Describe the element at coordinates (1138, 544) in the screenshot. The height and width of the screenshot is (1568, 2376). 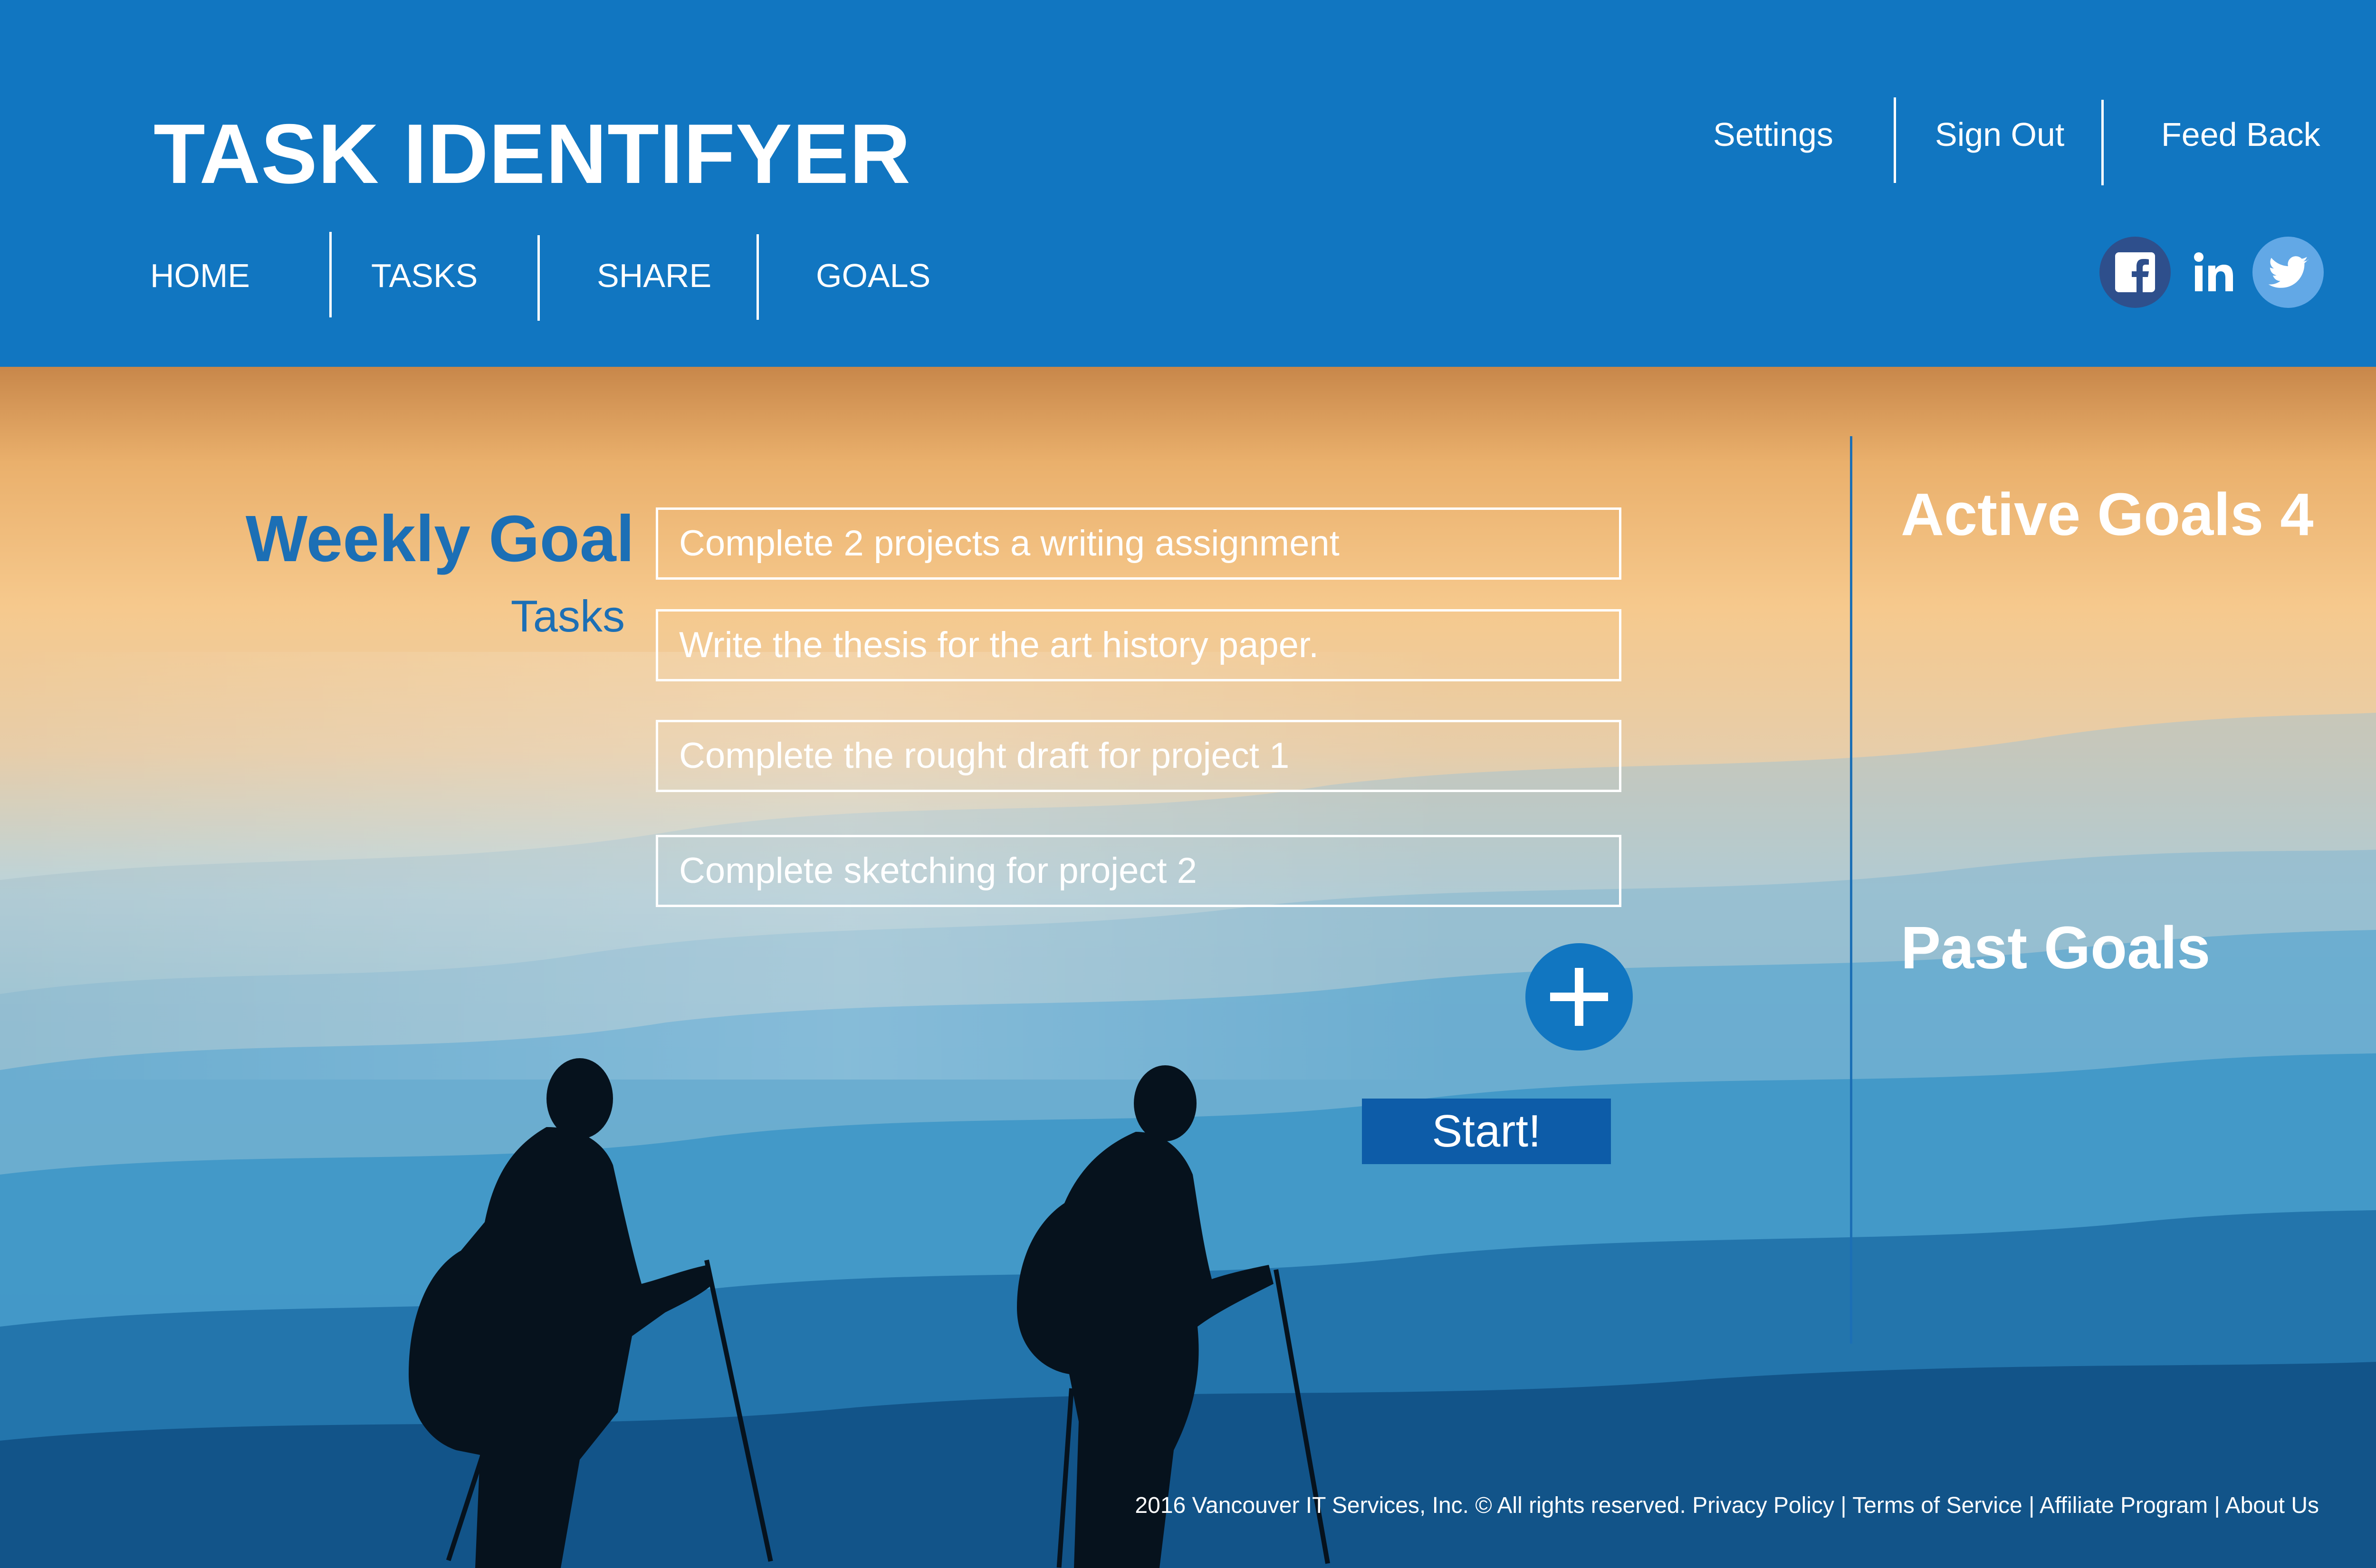
I see `weekly-goal-input: Complete 2 projects a writing assignment` at that location.